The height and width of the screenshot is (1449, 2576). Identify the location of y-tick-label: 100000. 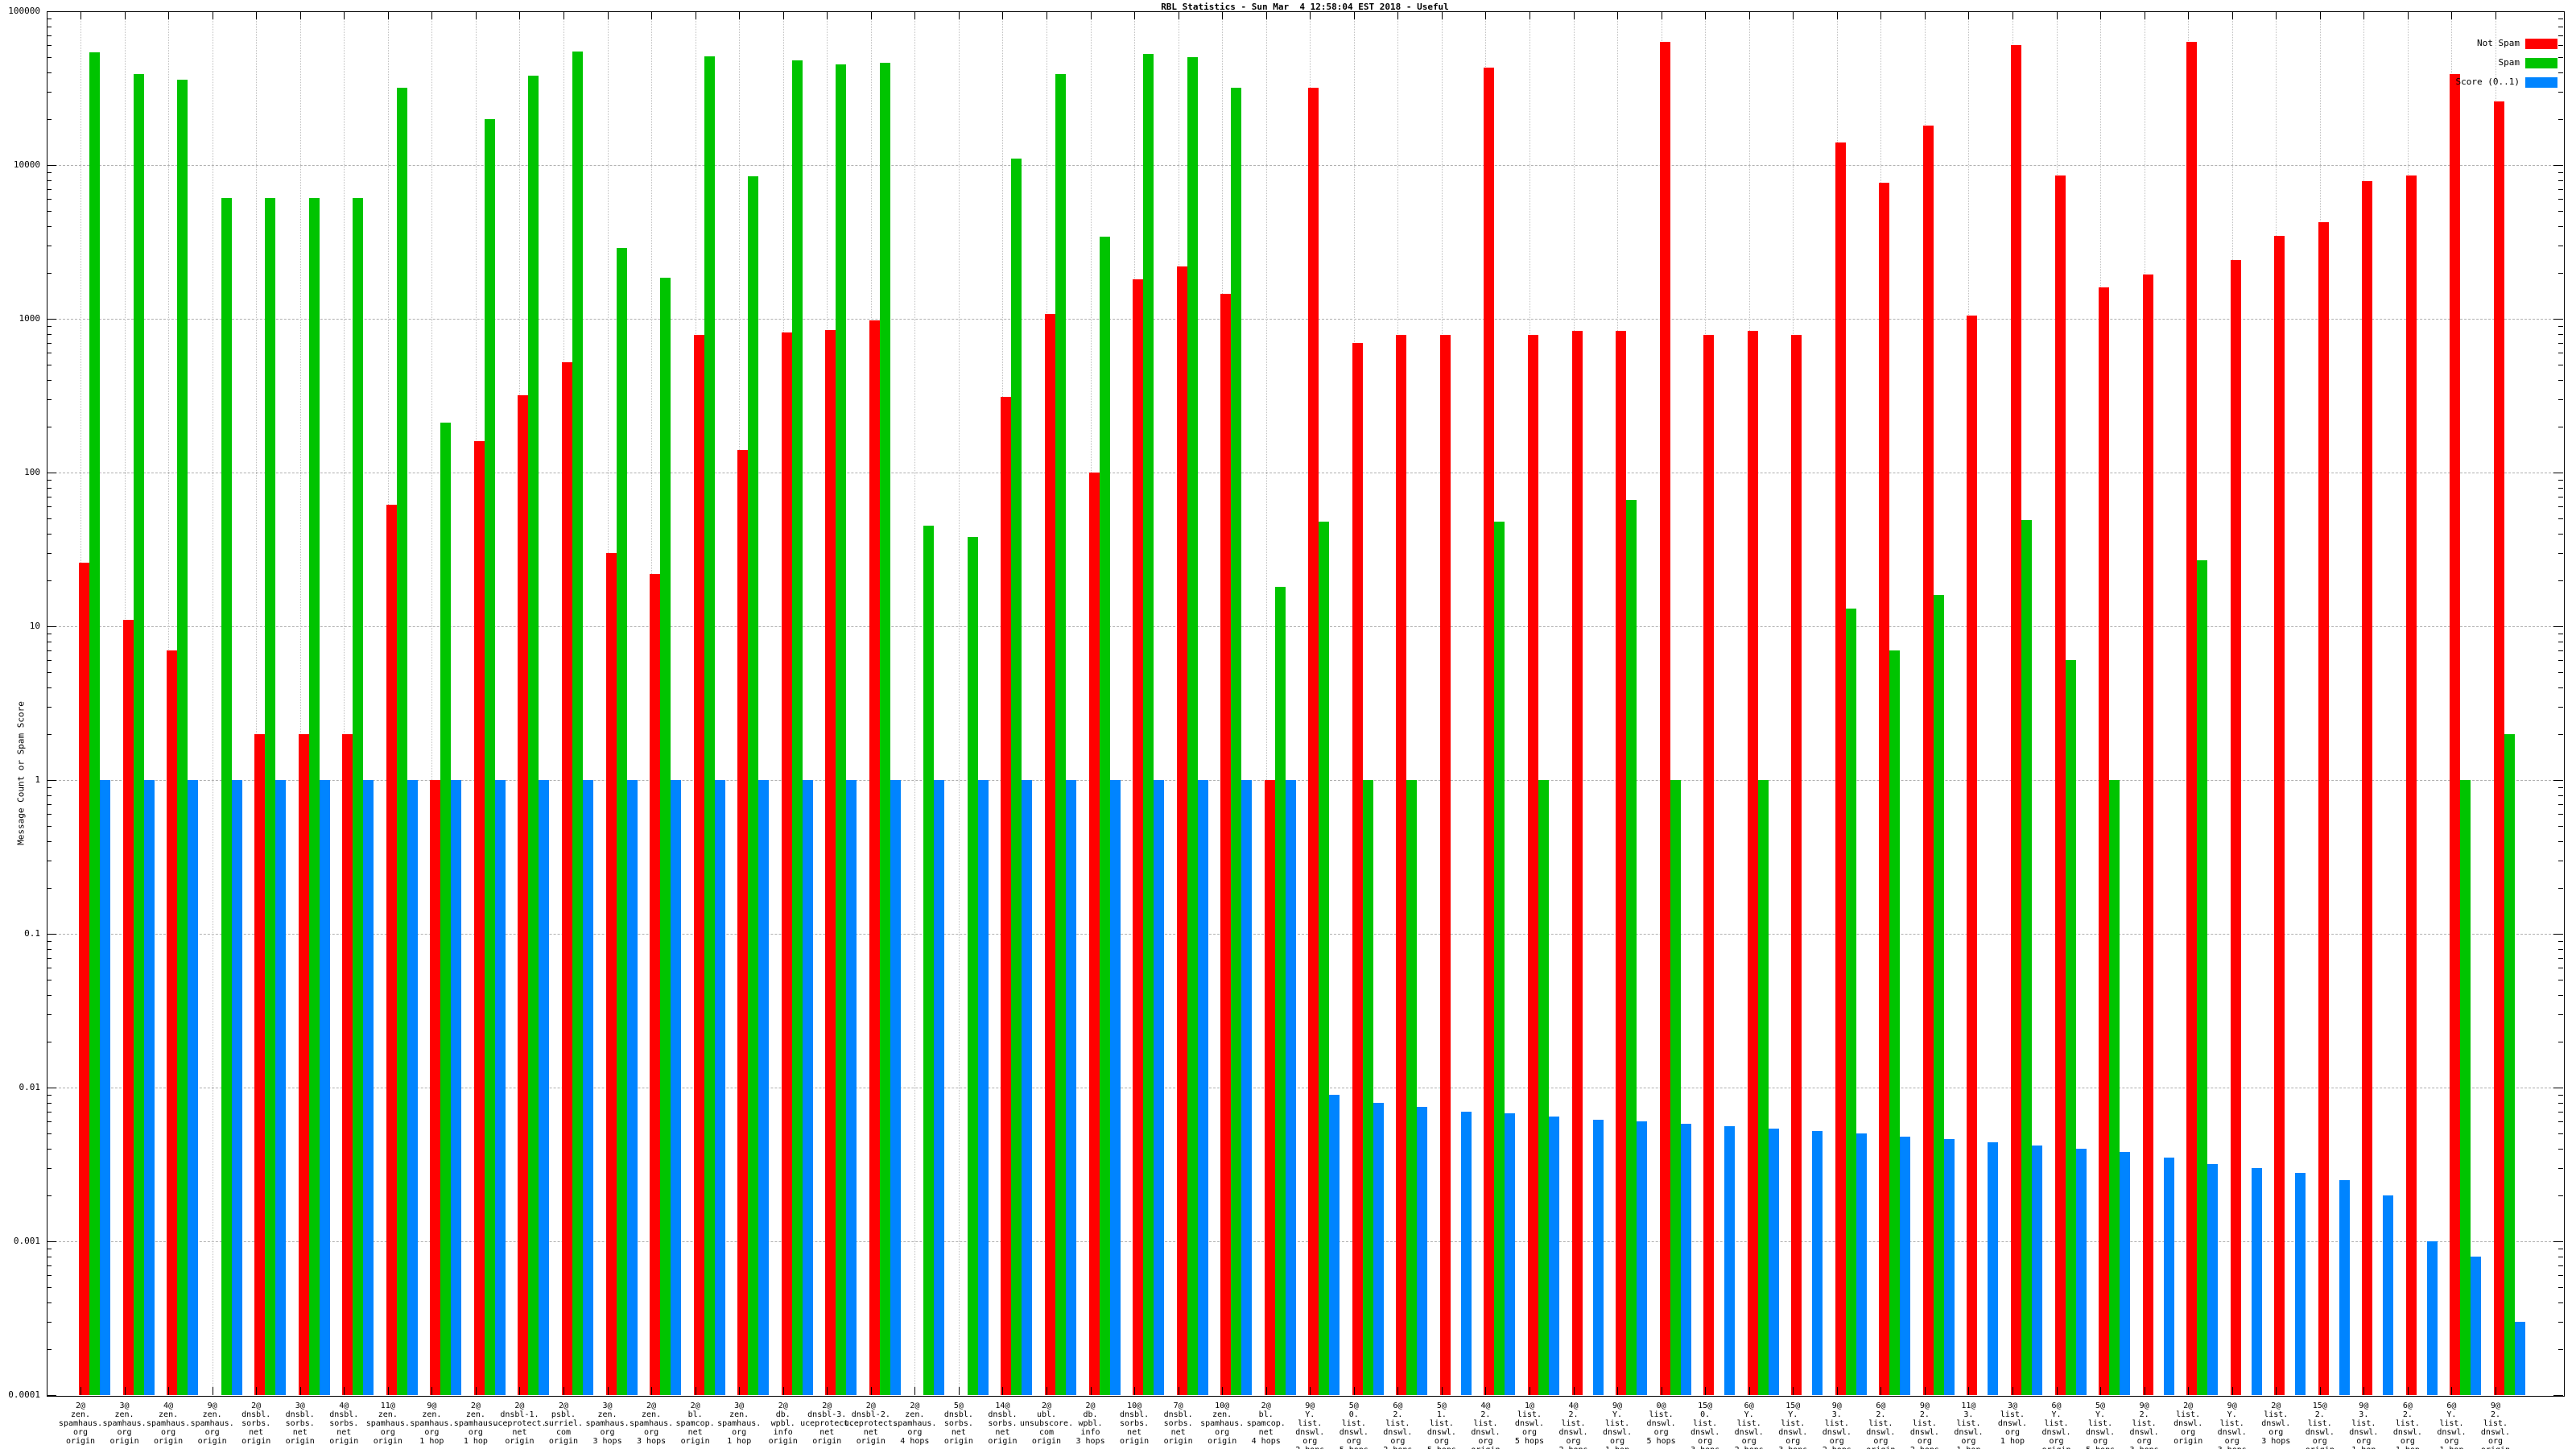
(24, 11).